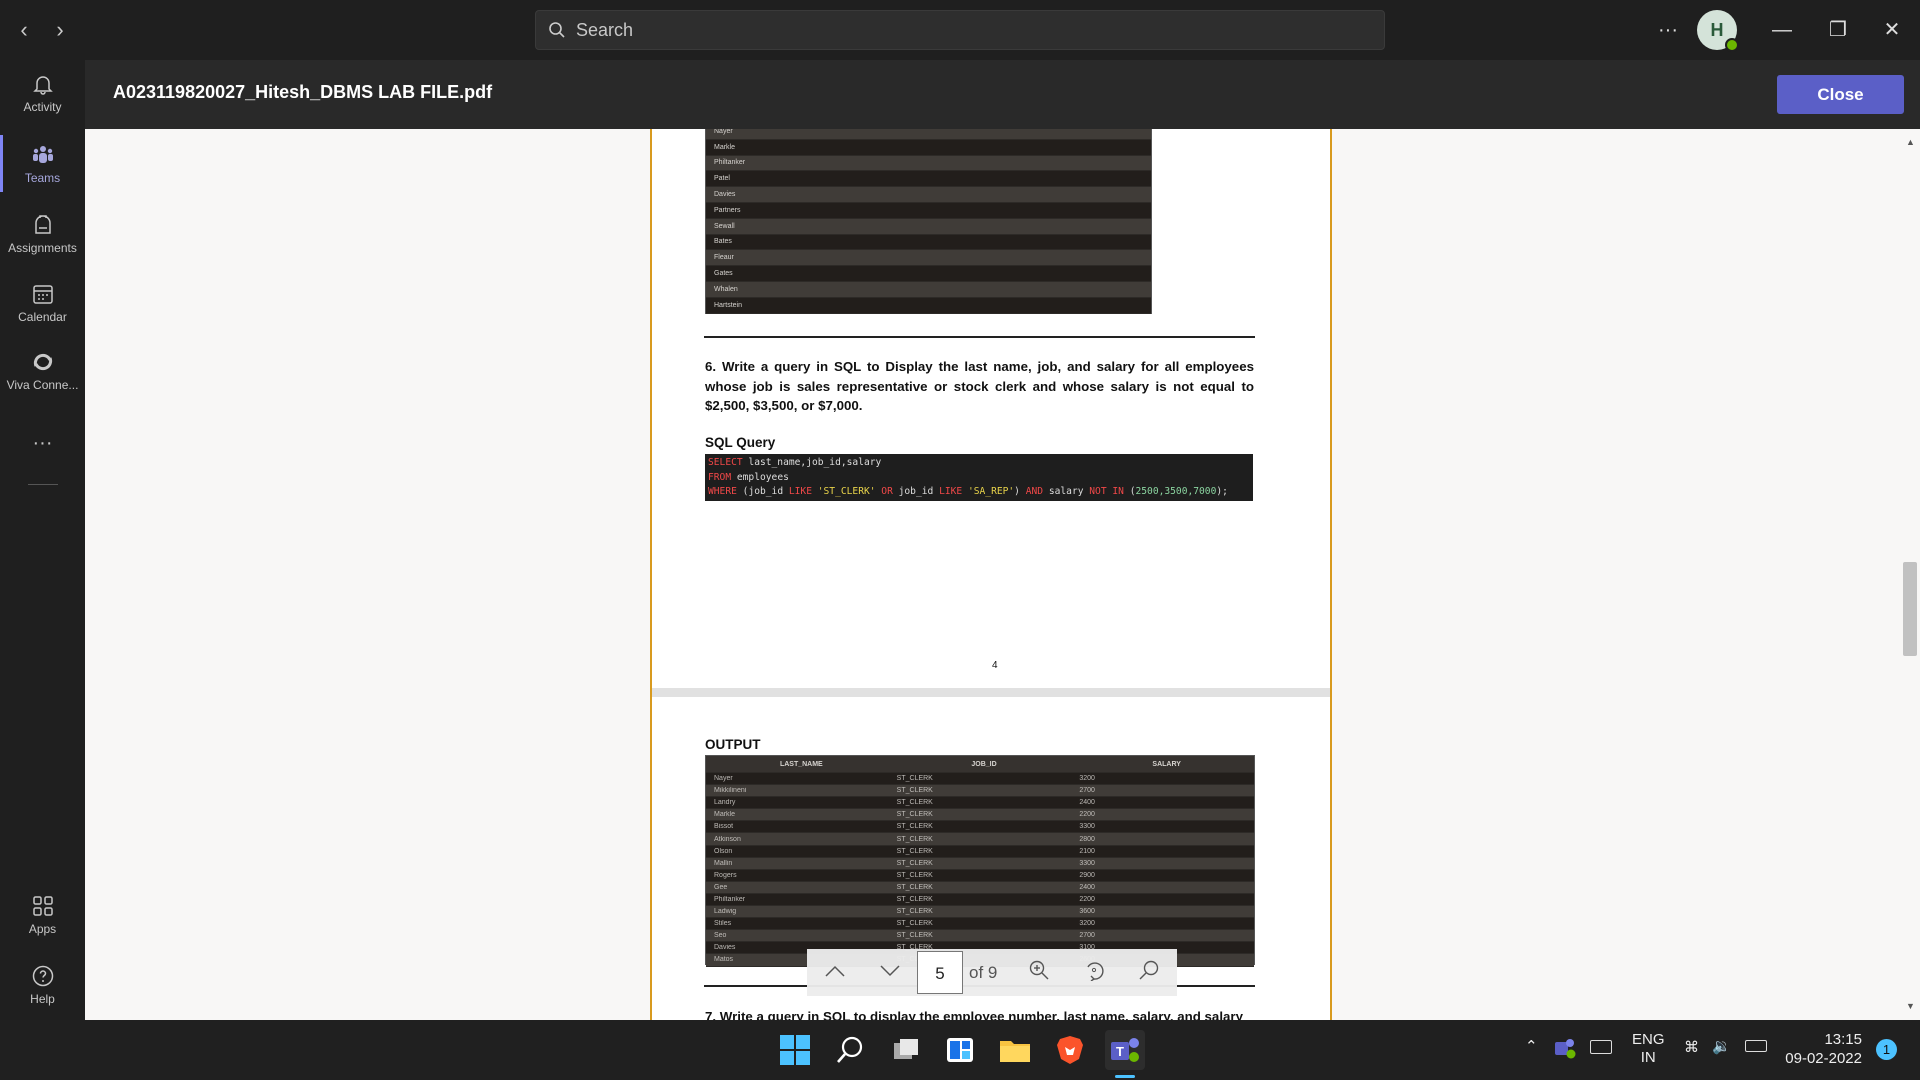 Image resolution: width=1920 pixels, height=1080 pixels. What do you see at coordinates (850, 1050) in the screenshot?
I see `search-taskbar-icon` at bounding box center [850, 1050].